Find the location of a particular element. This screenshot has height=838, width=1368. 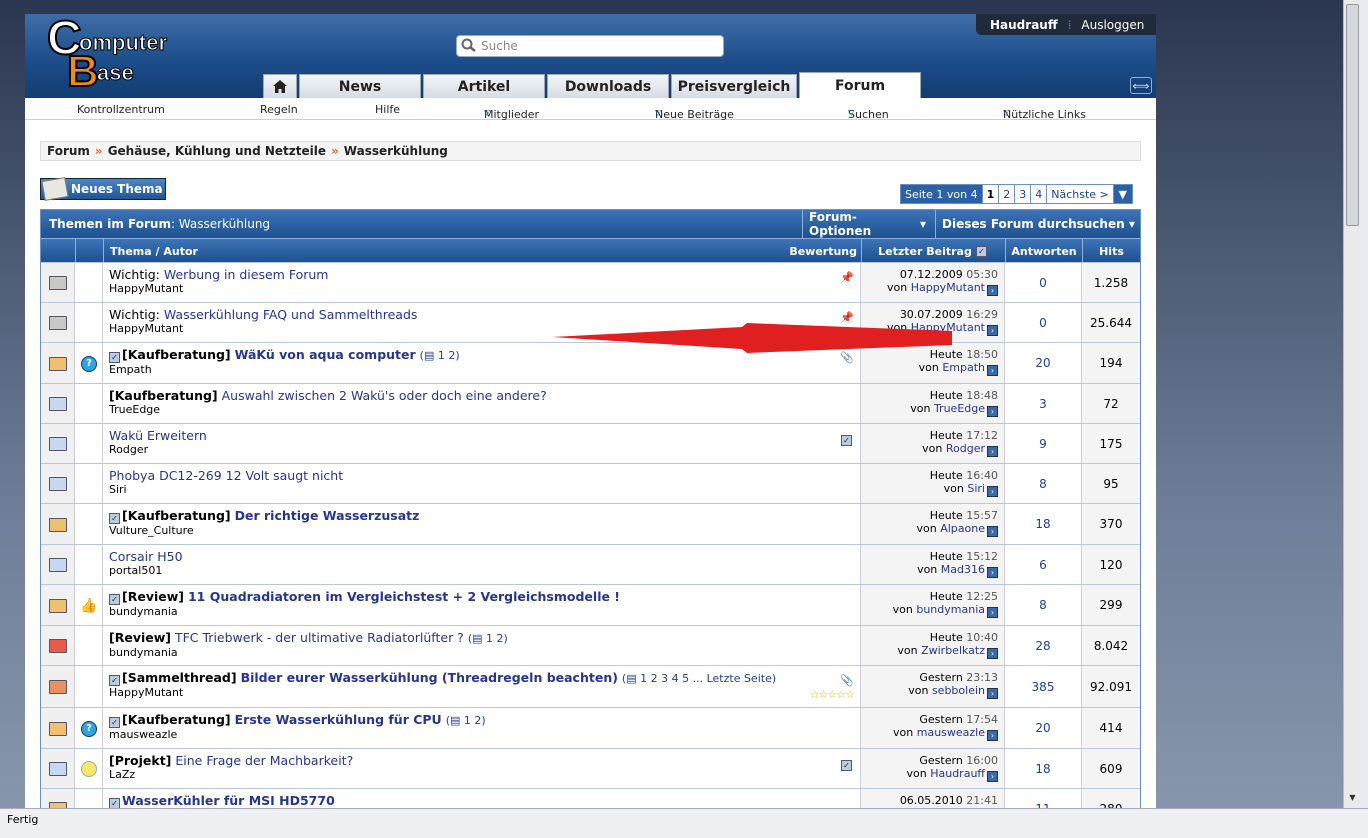

logout-link: Ausloggen is located at coordinates (1107, 25).